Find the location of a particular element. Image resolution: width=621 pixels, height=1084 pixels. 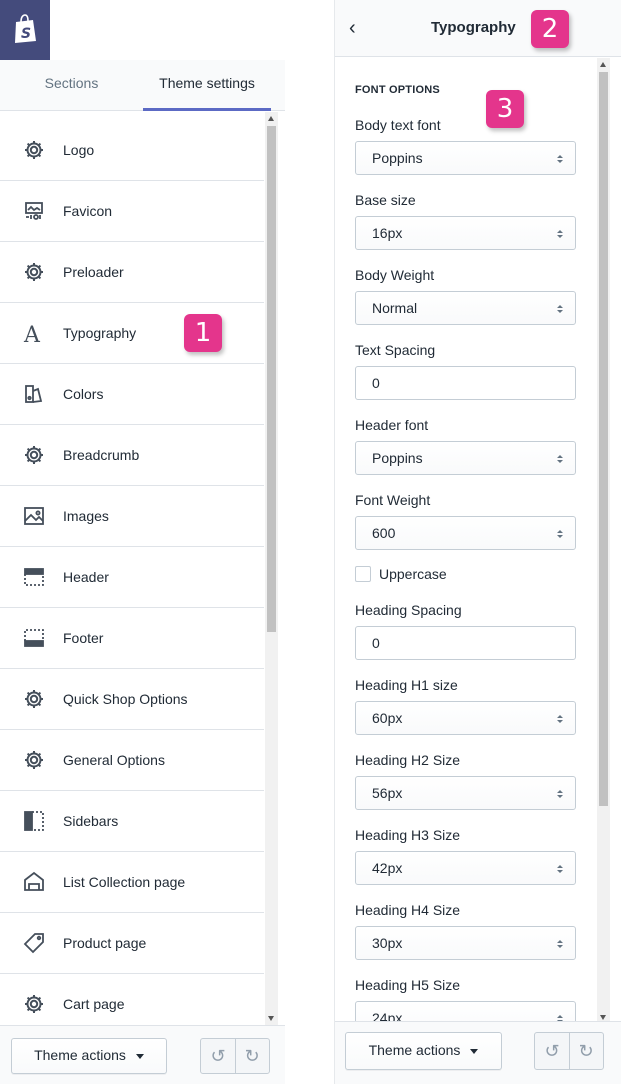

typography-scrollbar is located at coordinates (603, 541).